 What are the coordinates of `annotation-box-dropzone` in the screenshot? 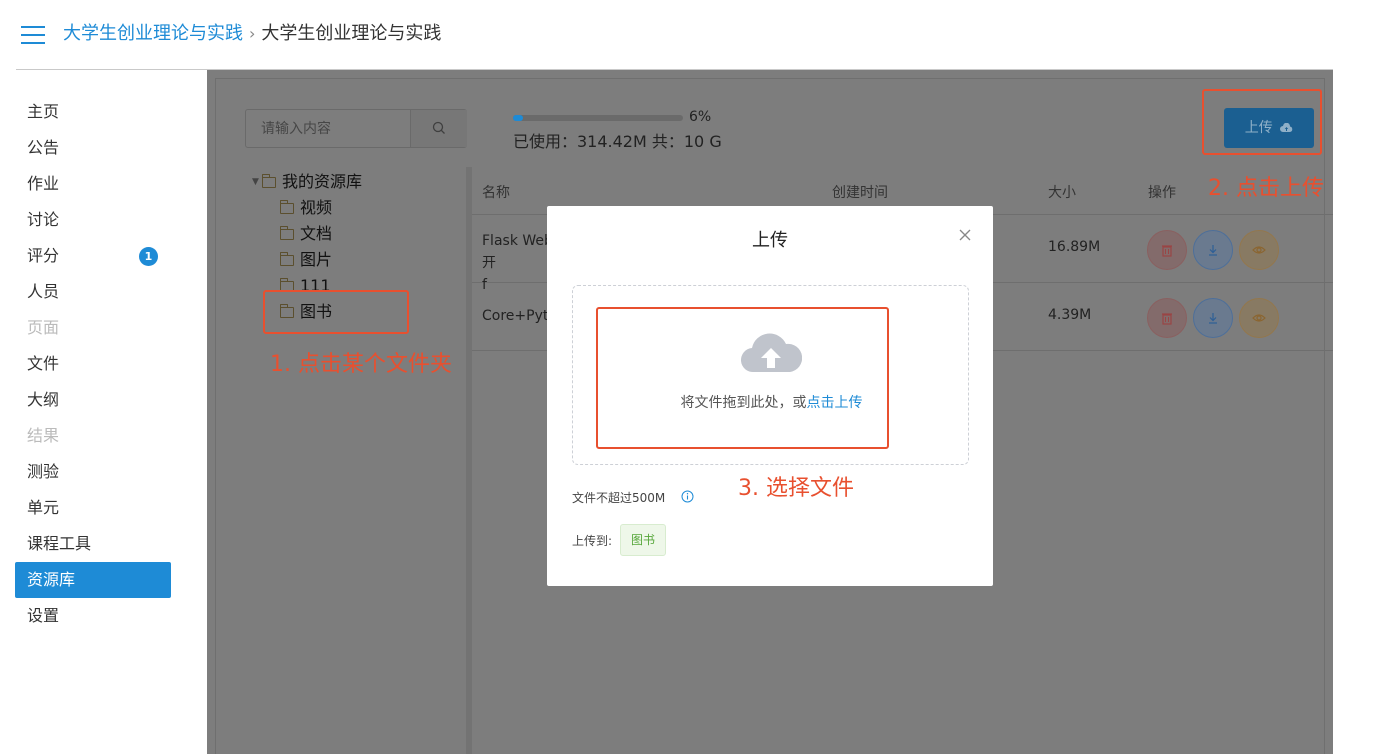 It's located at (742, 378).